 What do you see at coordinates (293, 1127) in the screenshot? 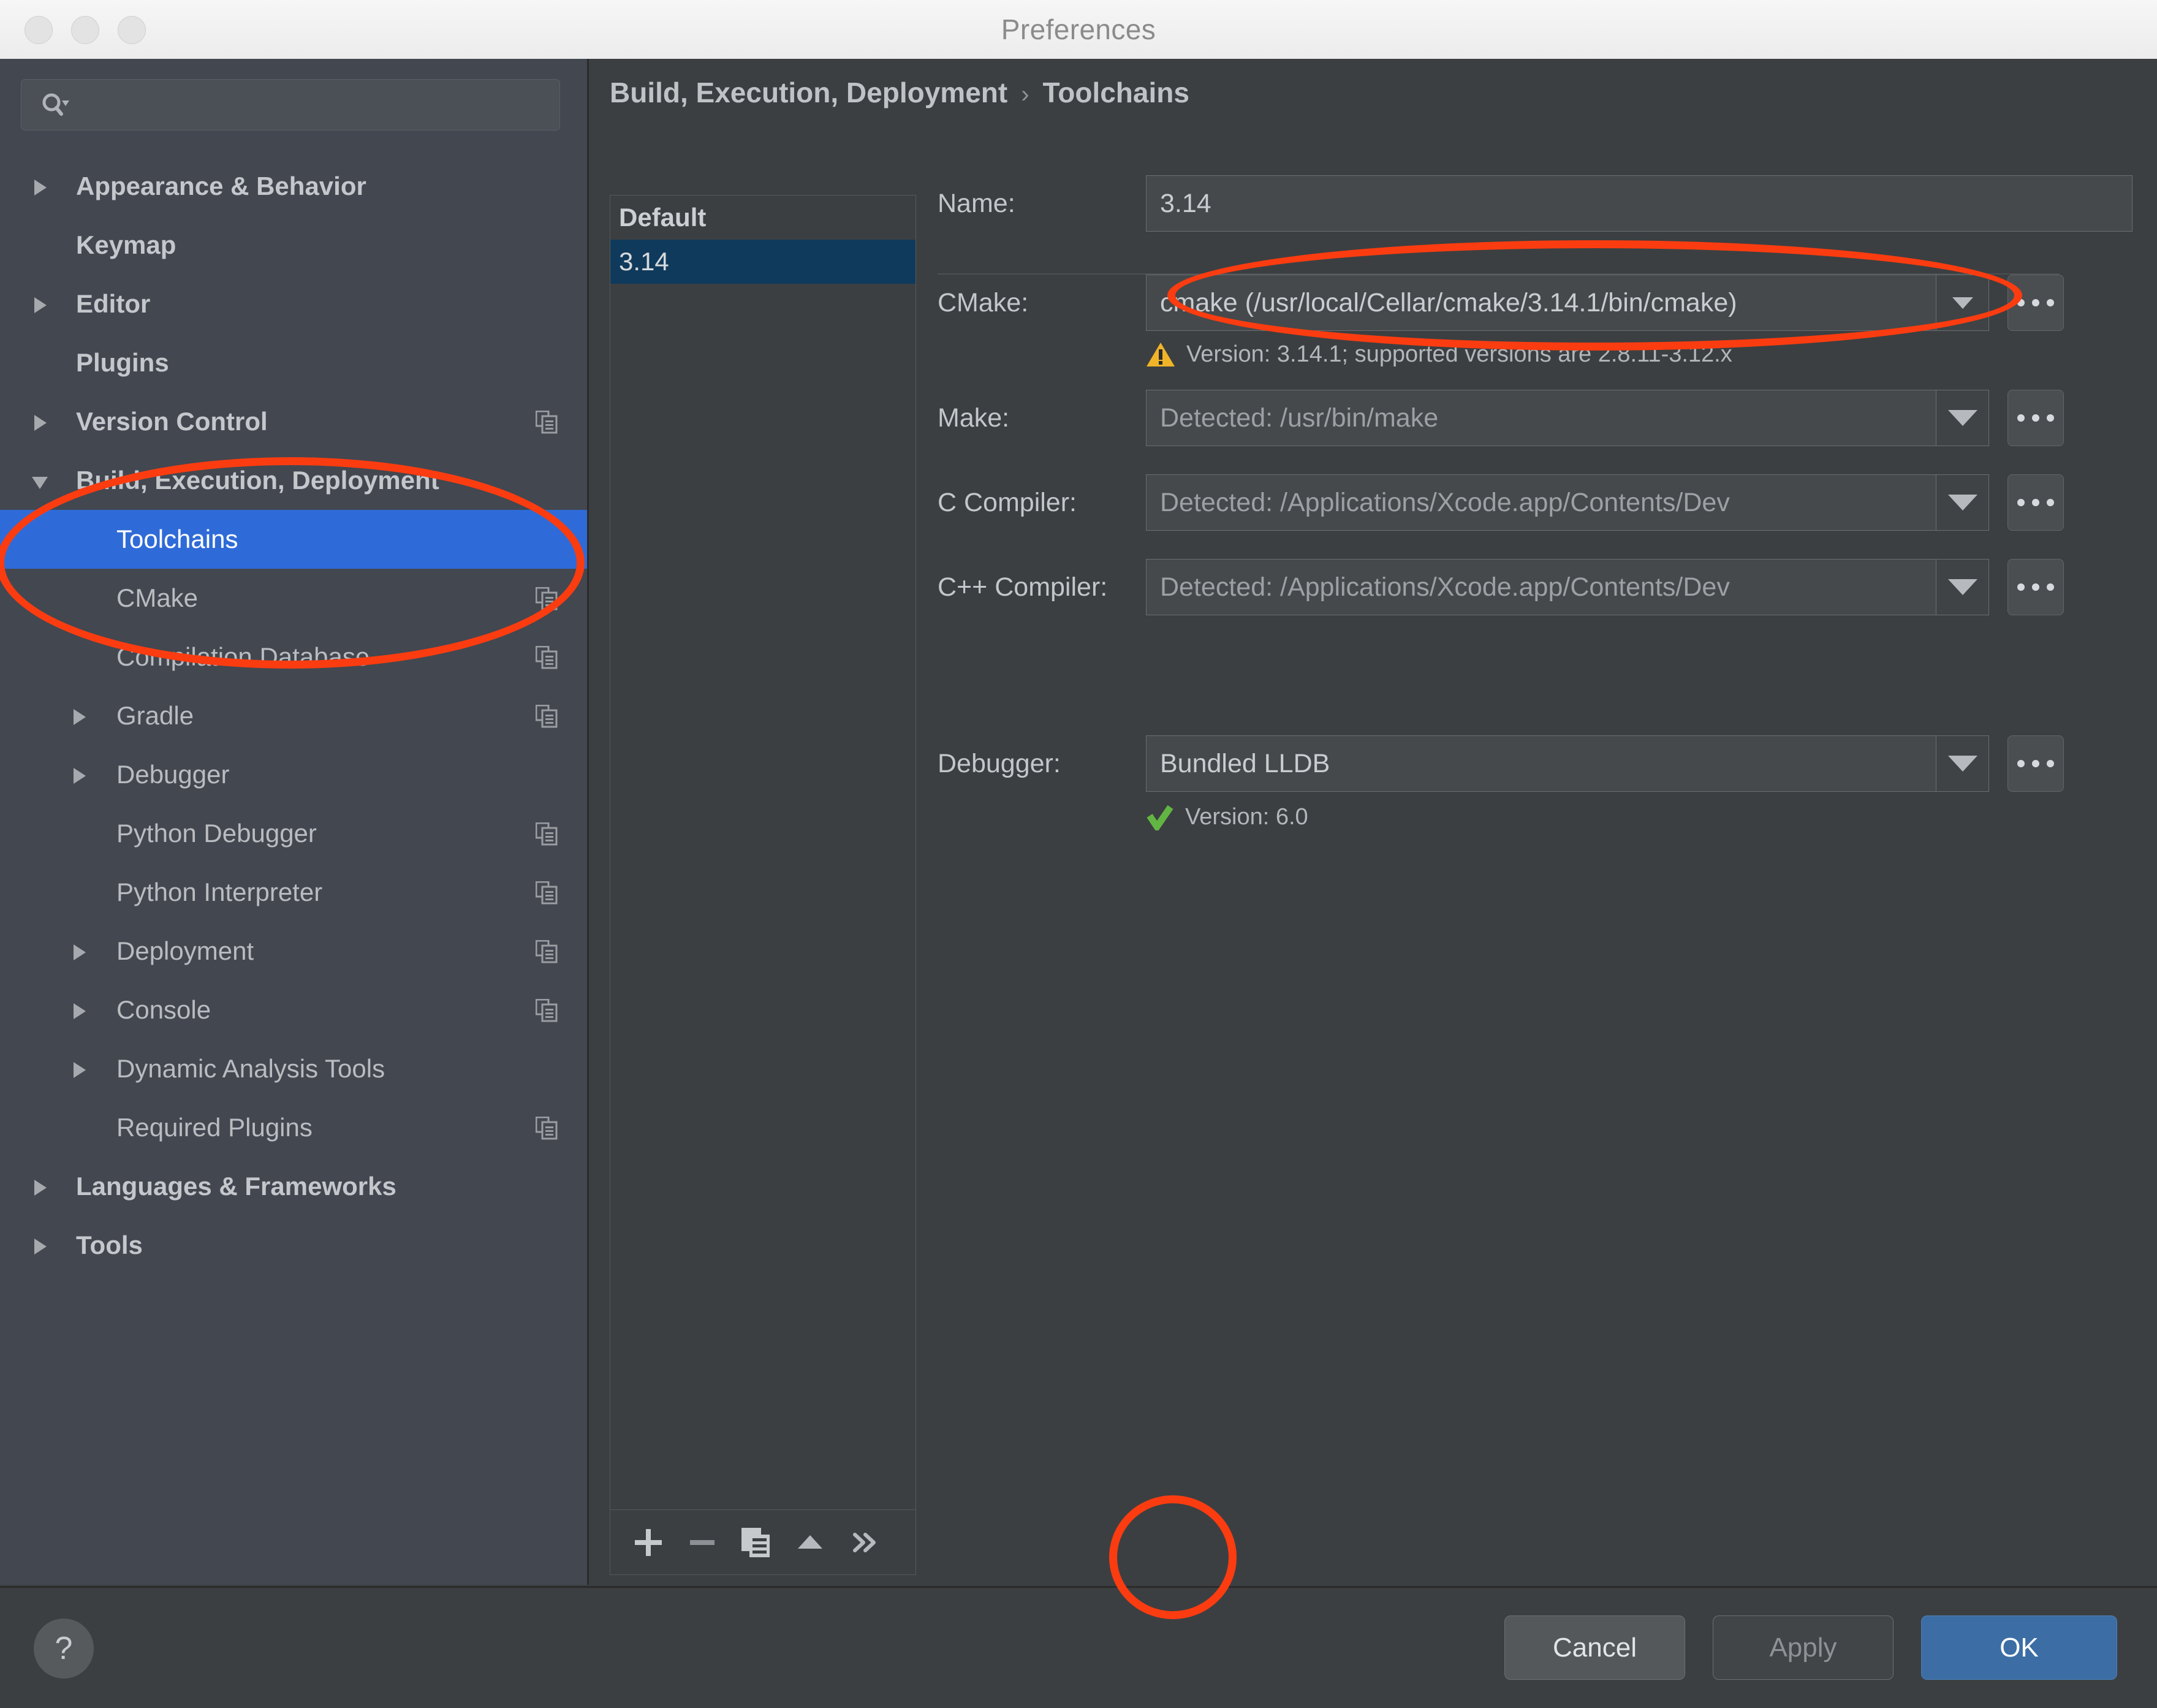
I see `sidebar-item-required-plugins: Required Plugins` at bounding box center [293, 1127].